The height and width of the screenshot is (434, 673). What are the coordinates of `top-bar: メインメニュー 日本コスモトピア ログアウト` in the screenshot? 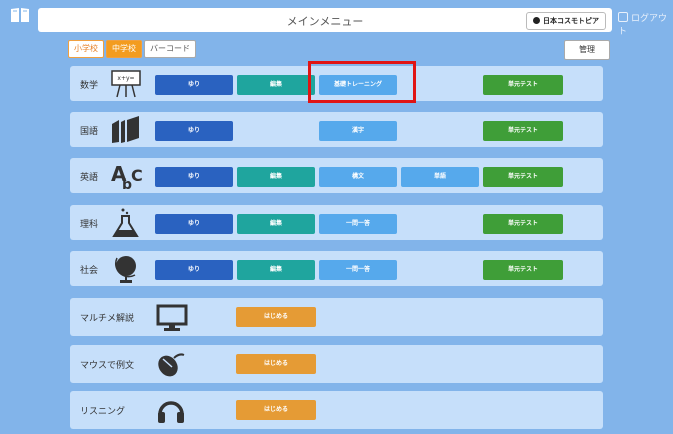 It's located at (336, 19).